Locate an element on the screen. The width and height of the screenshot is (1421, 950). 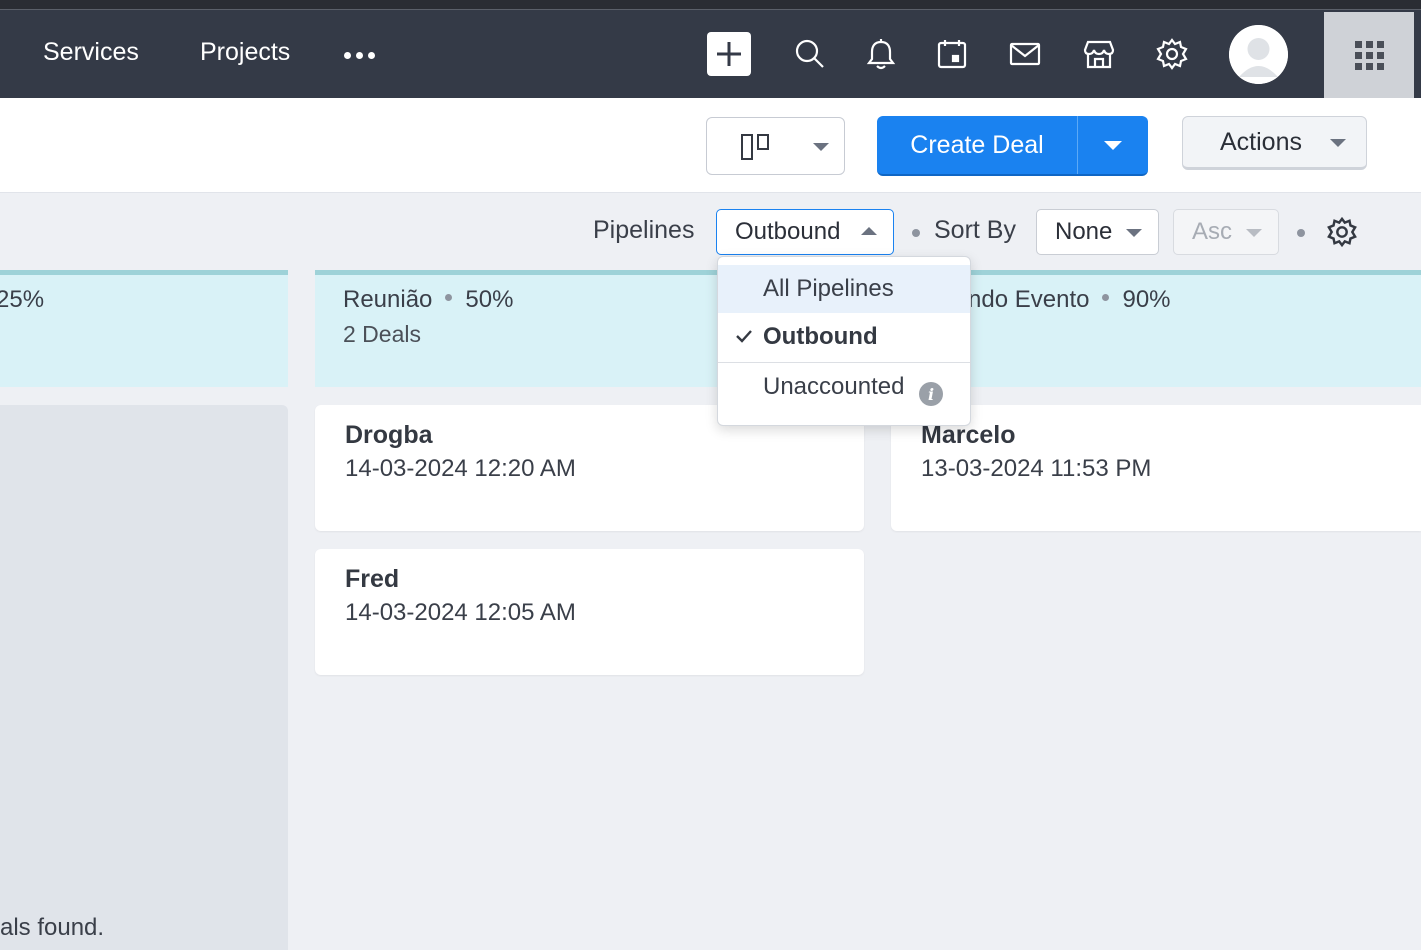
info-icon: i is located at coordinates (931, 394).